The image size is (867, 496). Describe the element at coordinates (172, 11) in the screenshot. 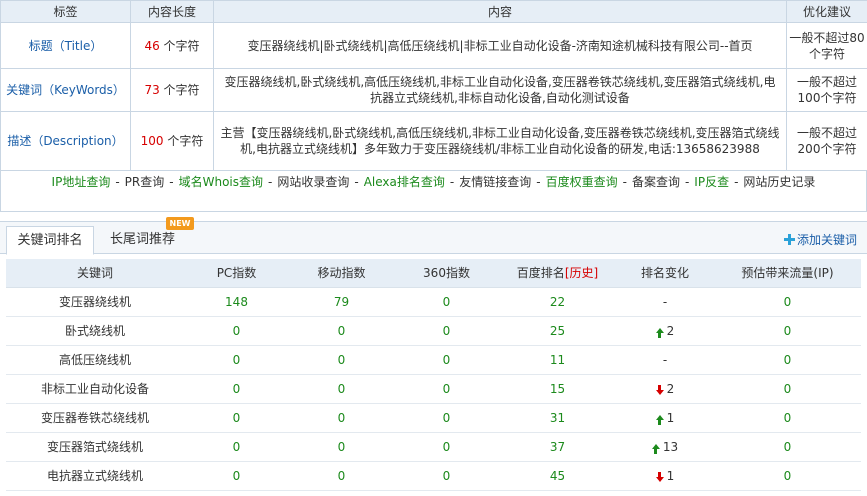

I see `meta-header-length: 内容长度` at that location.